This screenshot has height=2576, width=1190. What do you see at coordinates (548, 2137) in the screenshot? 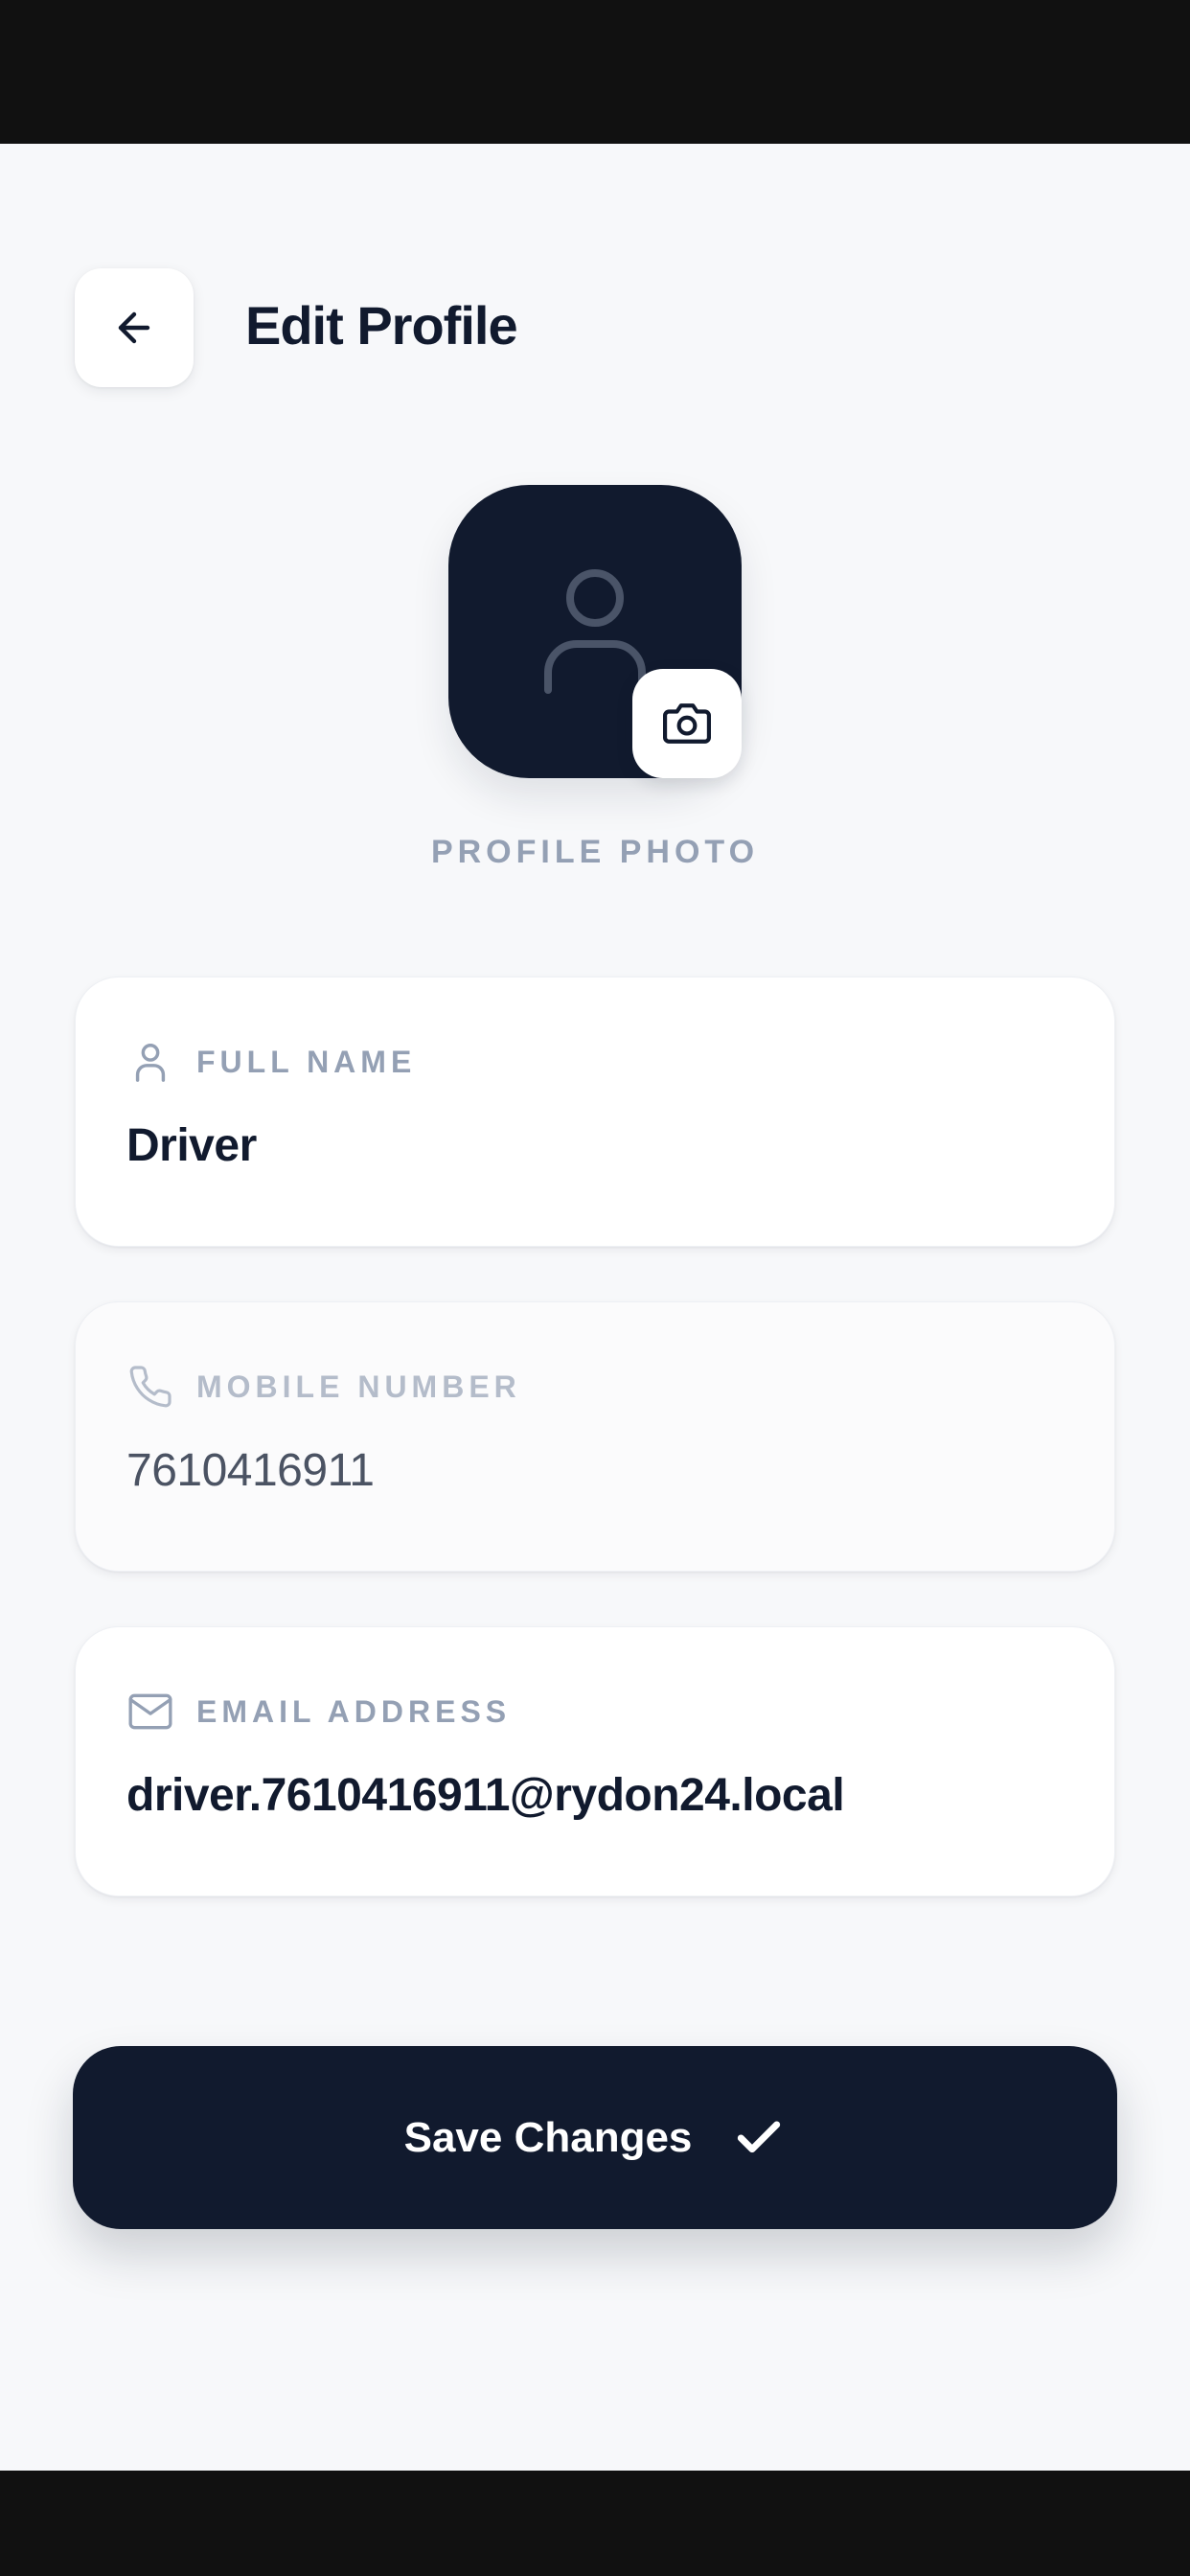
I see `save-changes-label: Save Changes` at bounding box center [548, 2137].